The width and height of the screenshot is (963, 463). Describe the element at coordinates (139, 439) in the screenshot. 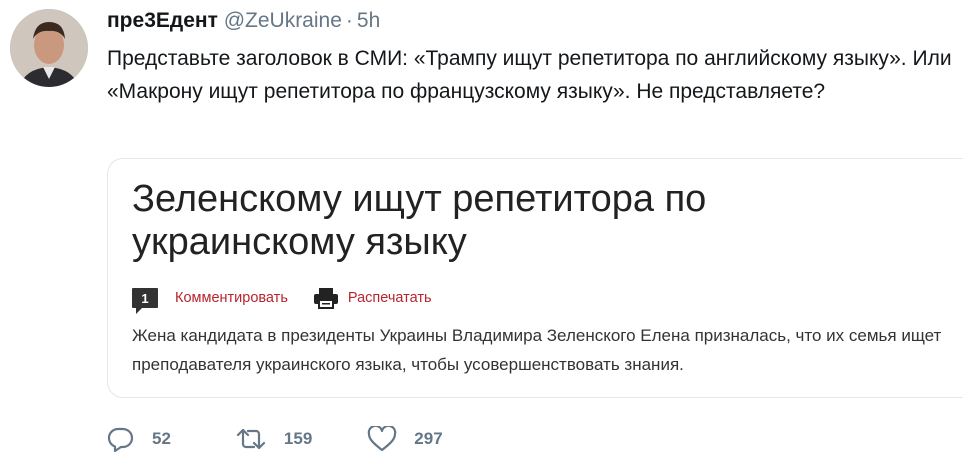

I see `reply-button: 52` at that location.